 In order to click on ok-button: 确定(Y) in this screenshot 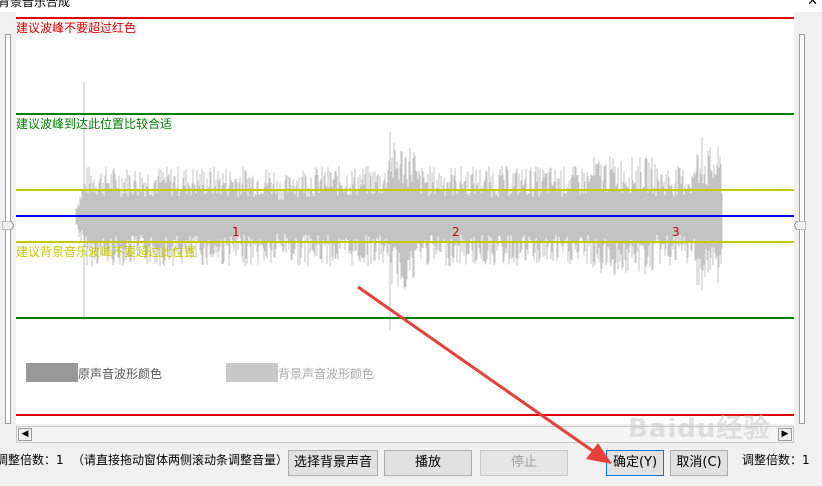, I will do `click(635, 463)`.